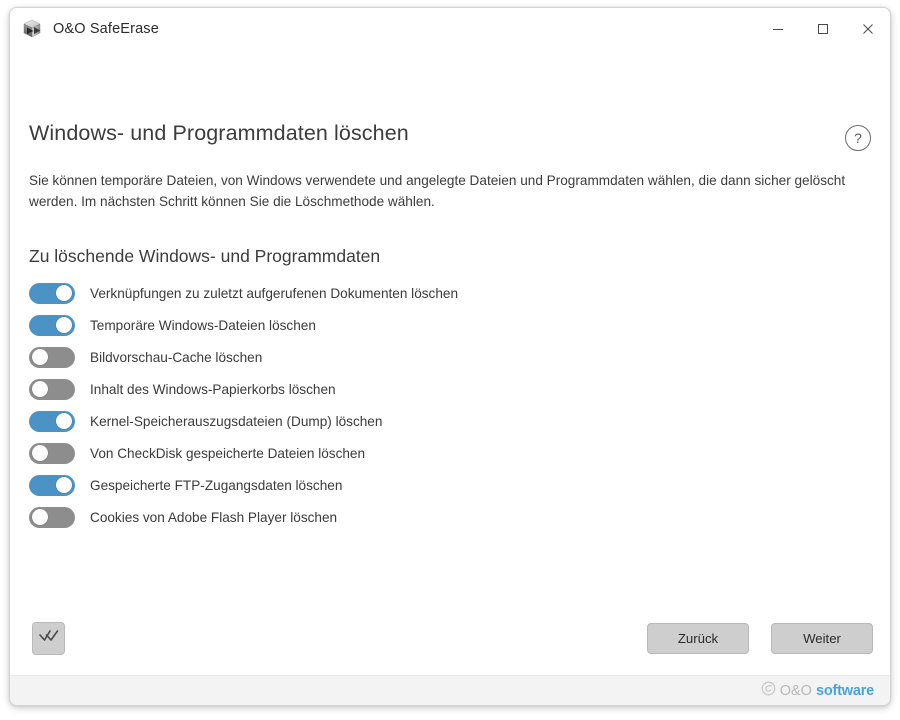 This screenshot has width=900, height=720. I want to click on toggle-row: Cookies von Adobe Flash Player löschen, so click(444, 517).